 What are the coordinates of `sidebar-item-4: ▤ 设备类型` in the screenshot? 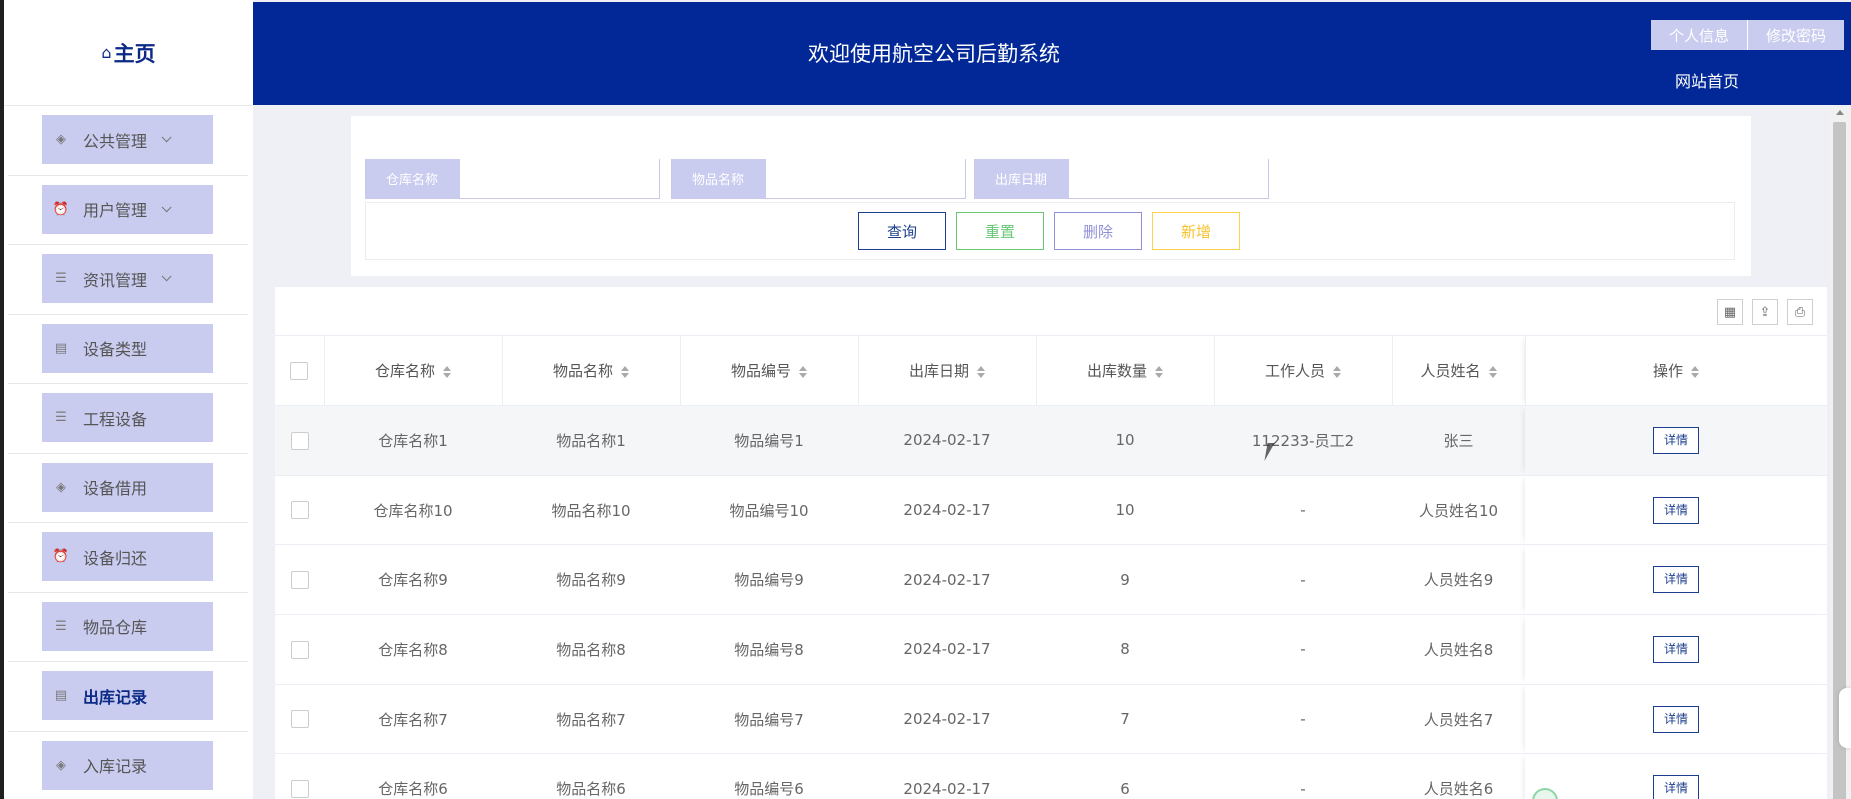 It's located at (127, 348).